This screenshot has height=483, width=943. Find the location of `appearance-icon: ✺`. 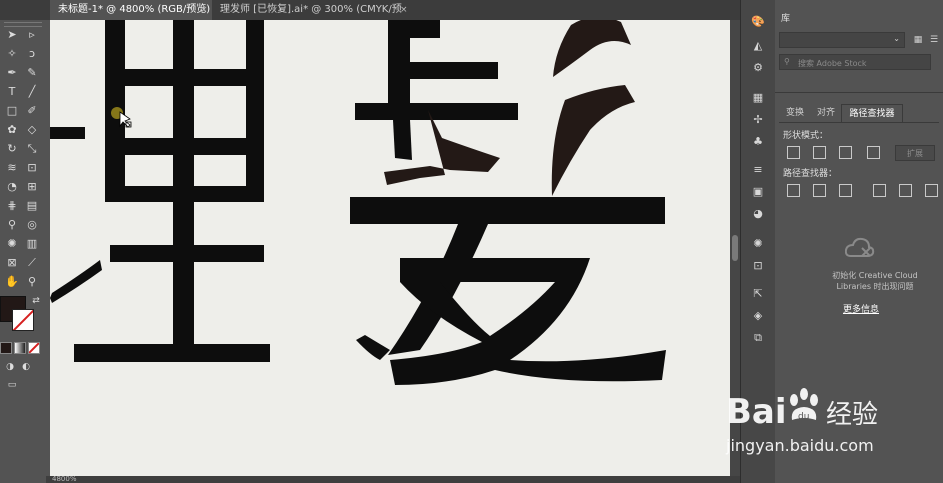

appearance-icon: ✺ is located at coordinates (758, 244).